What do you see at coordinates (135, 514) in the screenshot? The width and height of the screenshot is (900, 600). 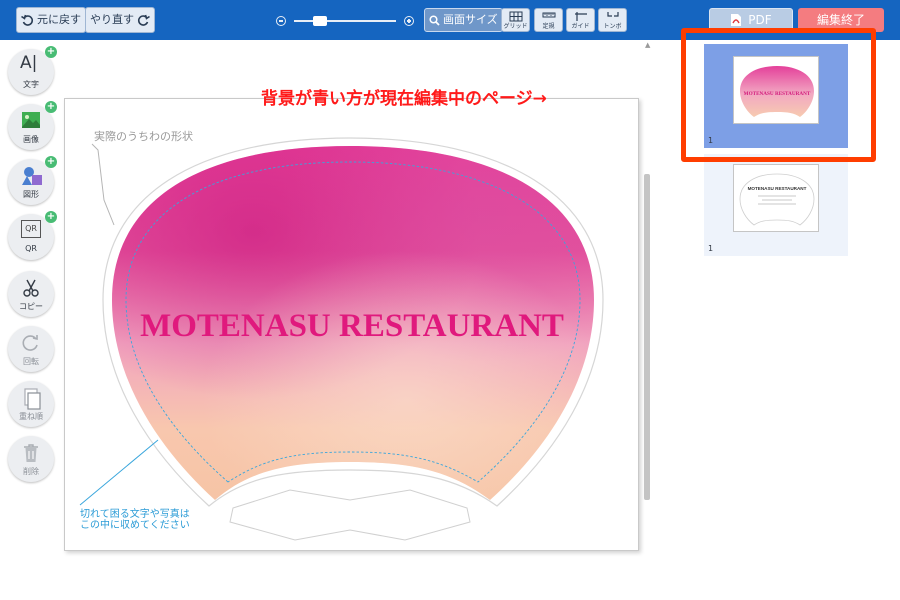 I see `safe-area-line-1: 切れて困る文字や写真は` at bounding box center [135, 514].